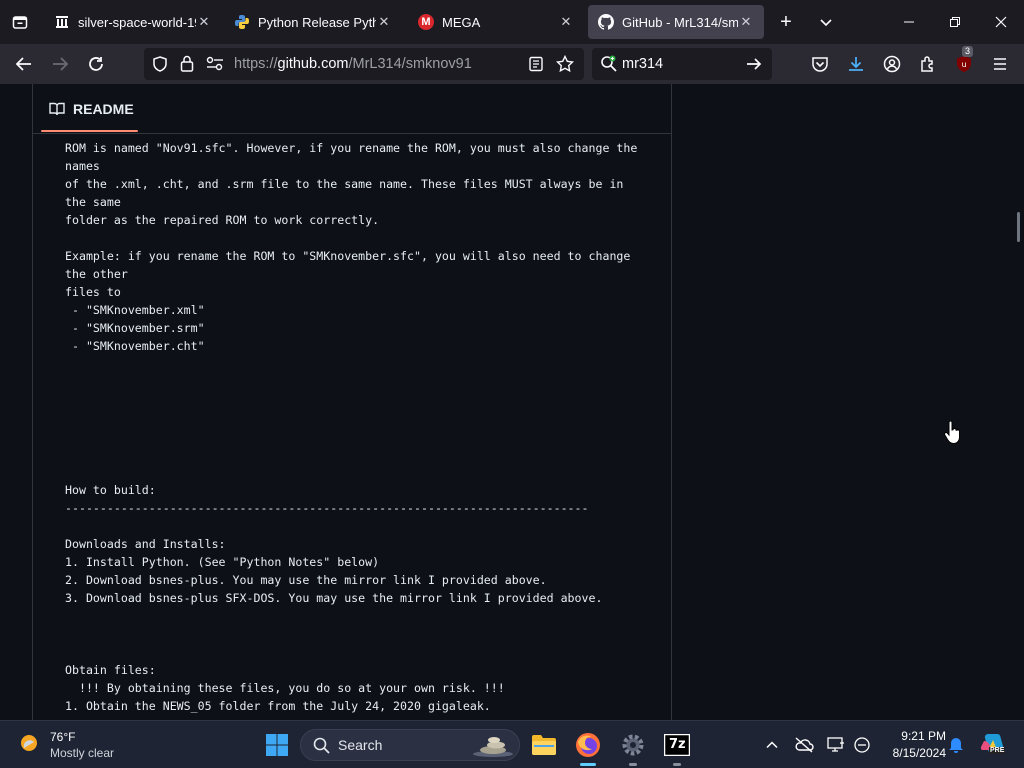  I want to click on cloud-offline-icon, so click(804, 745).